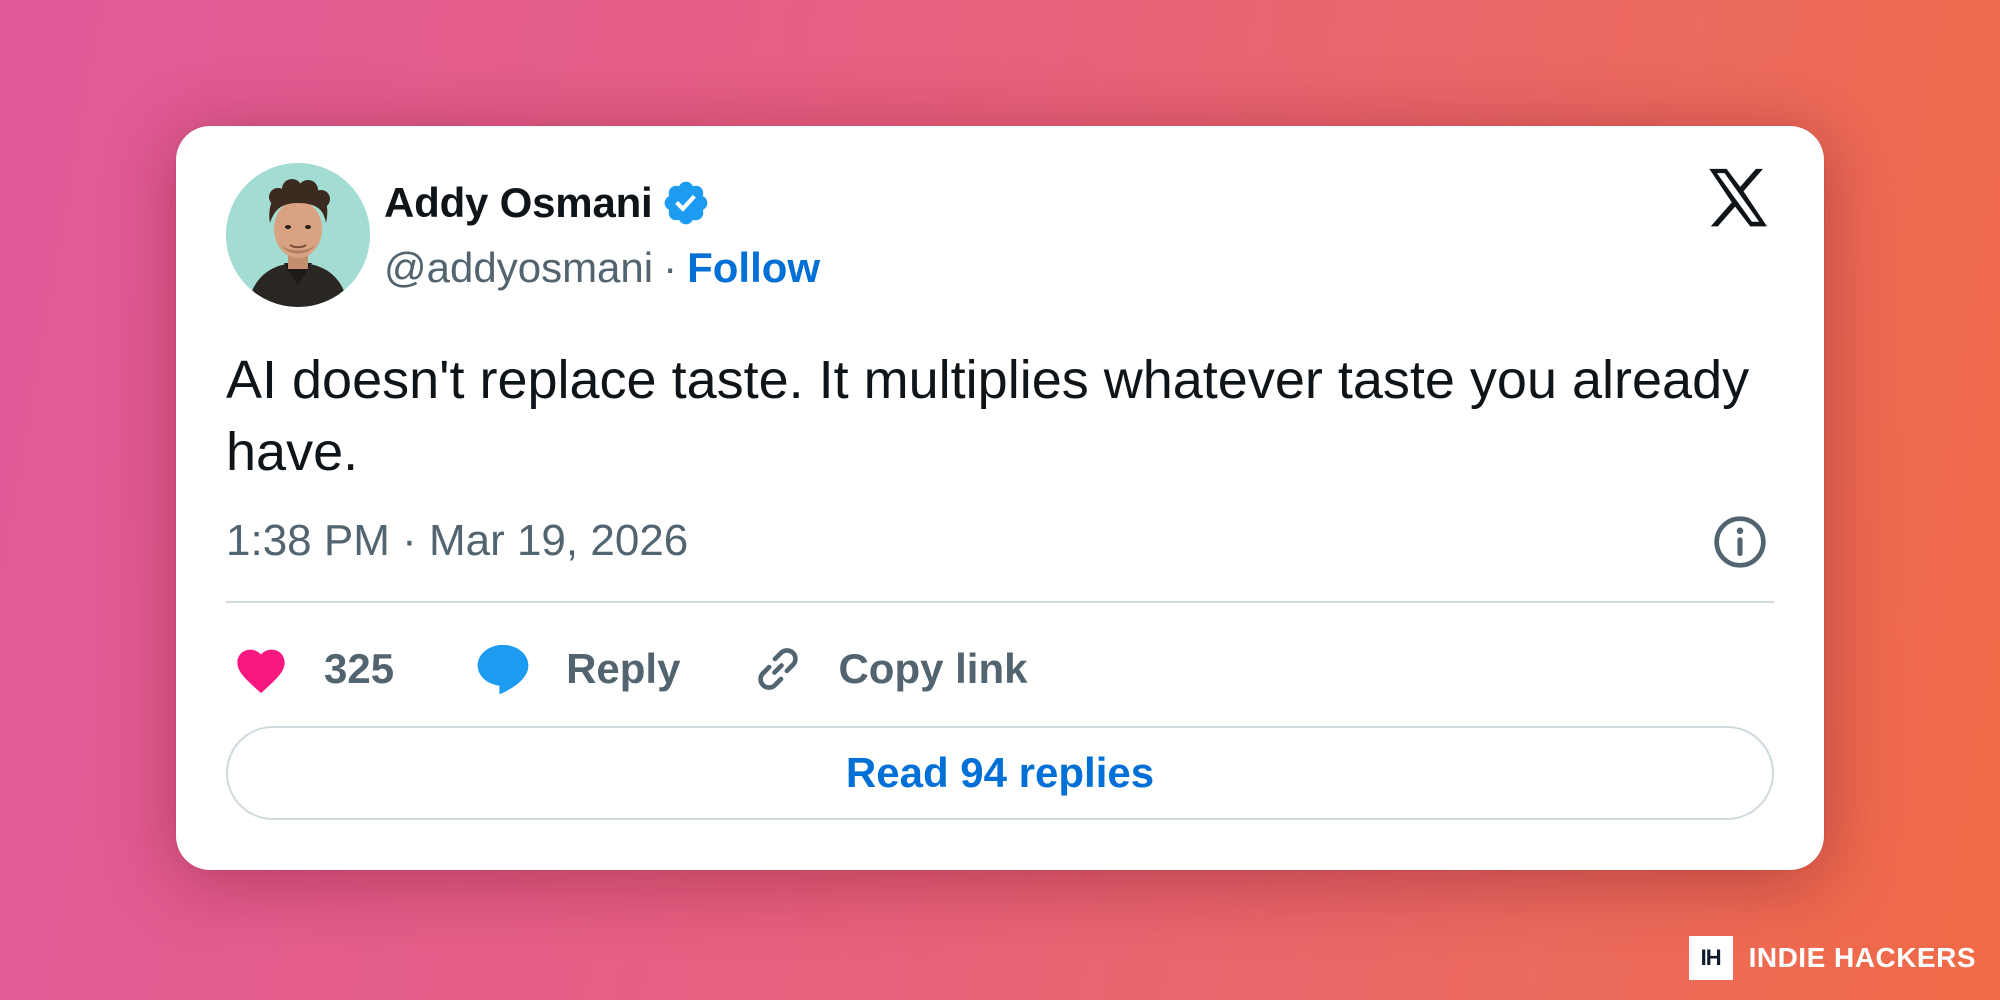 The height and width of the screenshot is (1000, 2000). Describe the element at coordinates (359, 668) in the screenshot. I see `like-count: 325` at that location.